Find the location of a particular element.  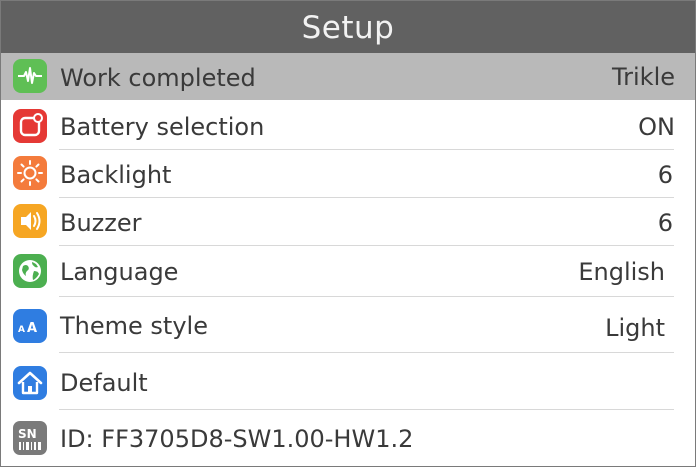

setting-value: ON is located at coordinates (656, 127).